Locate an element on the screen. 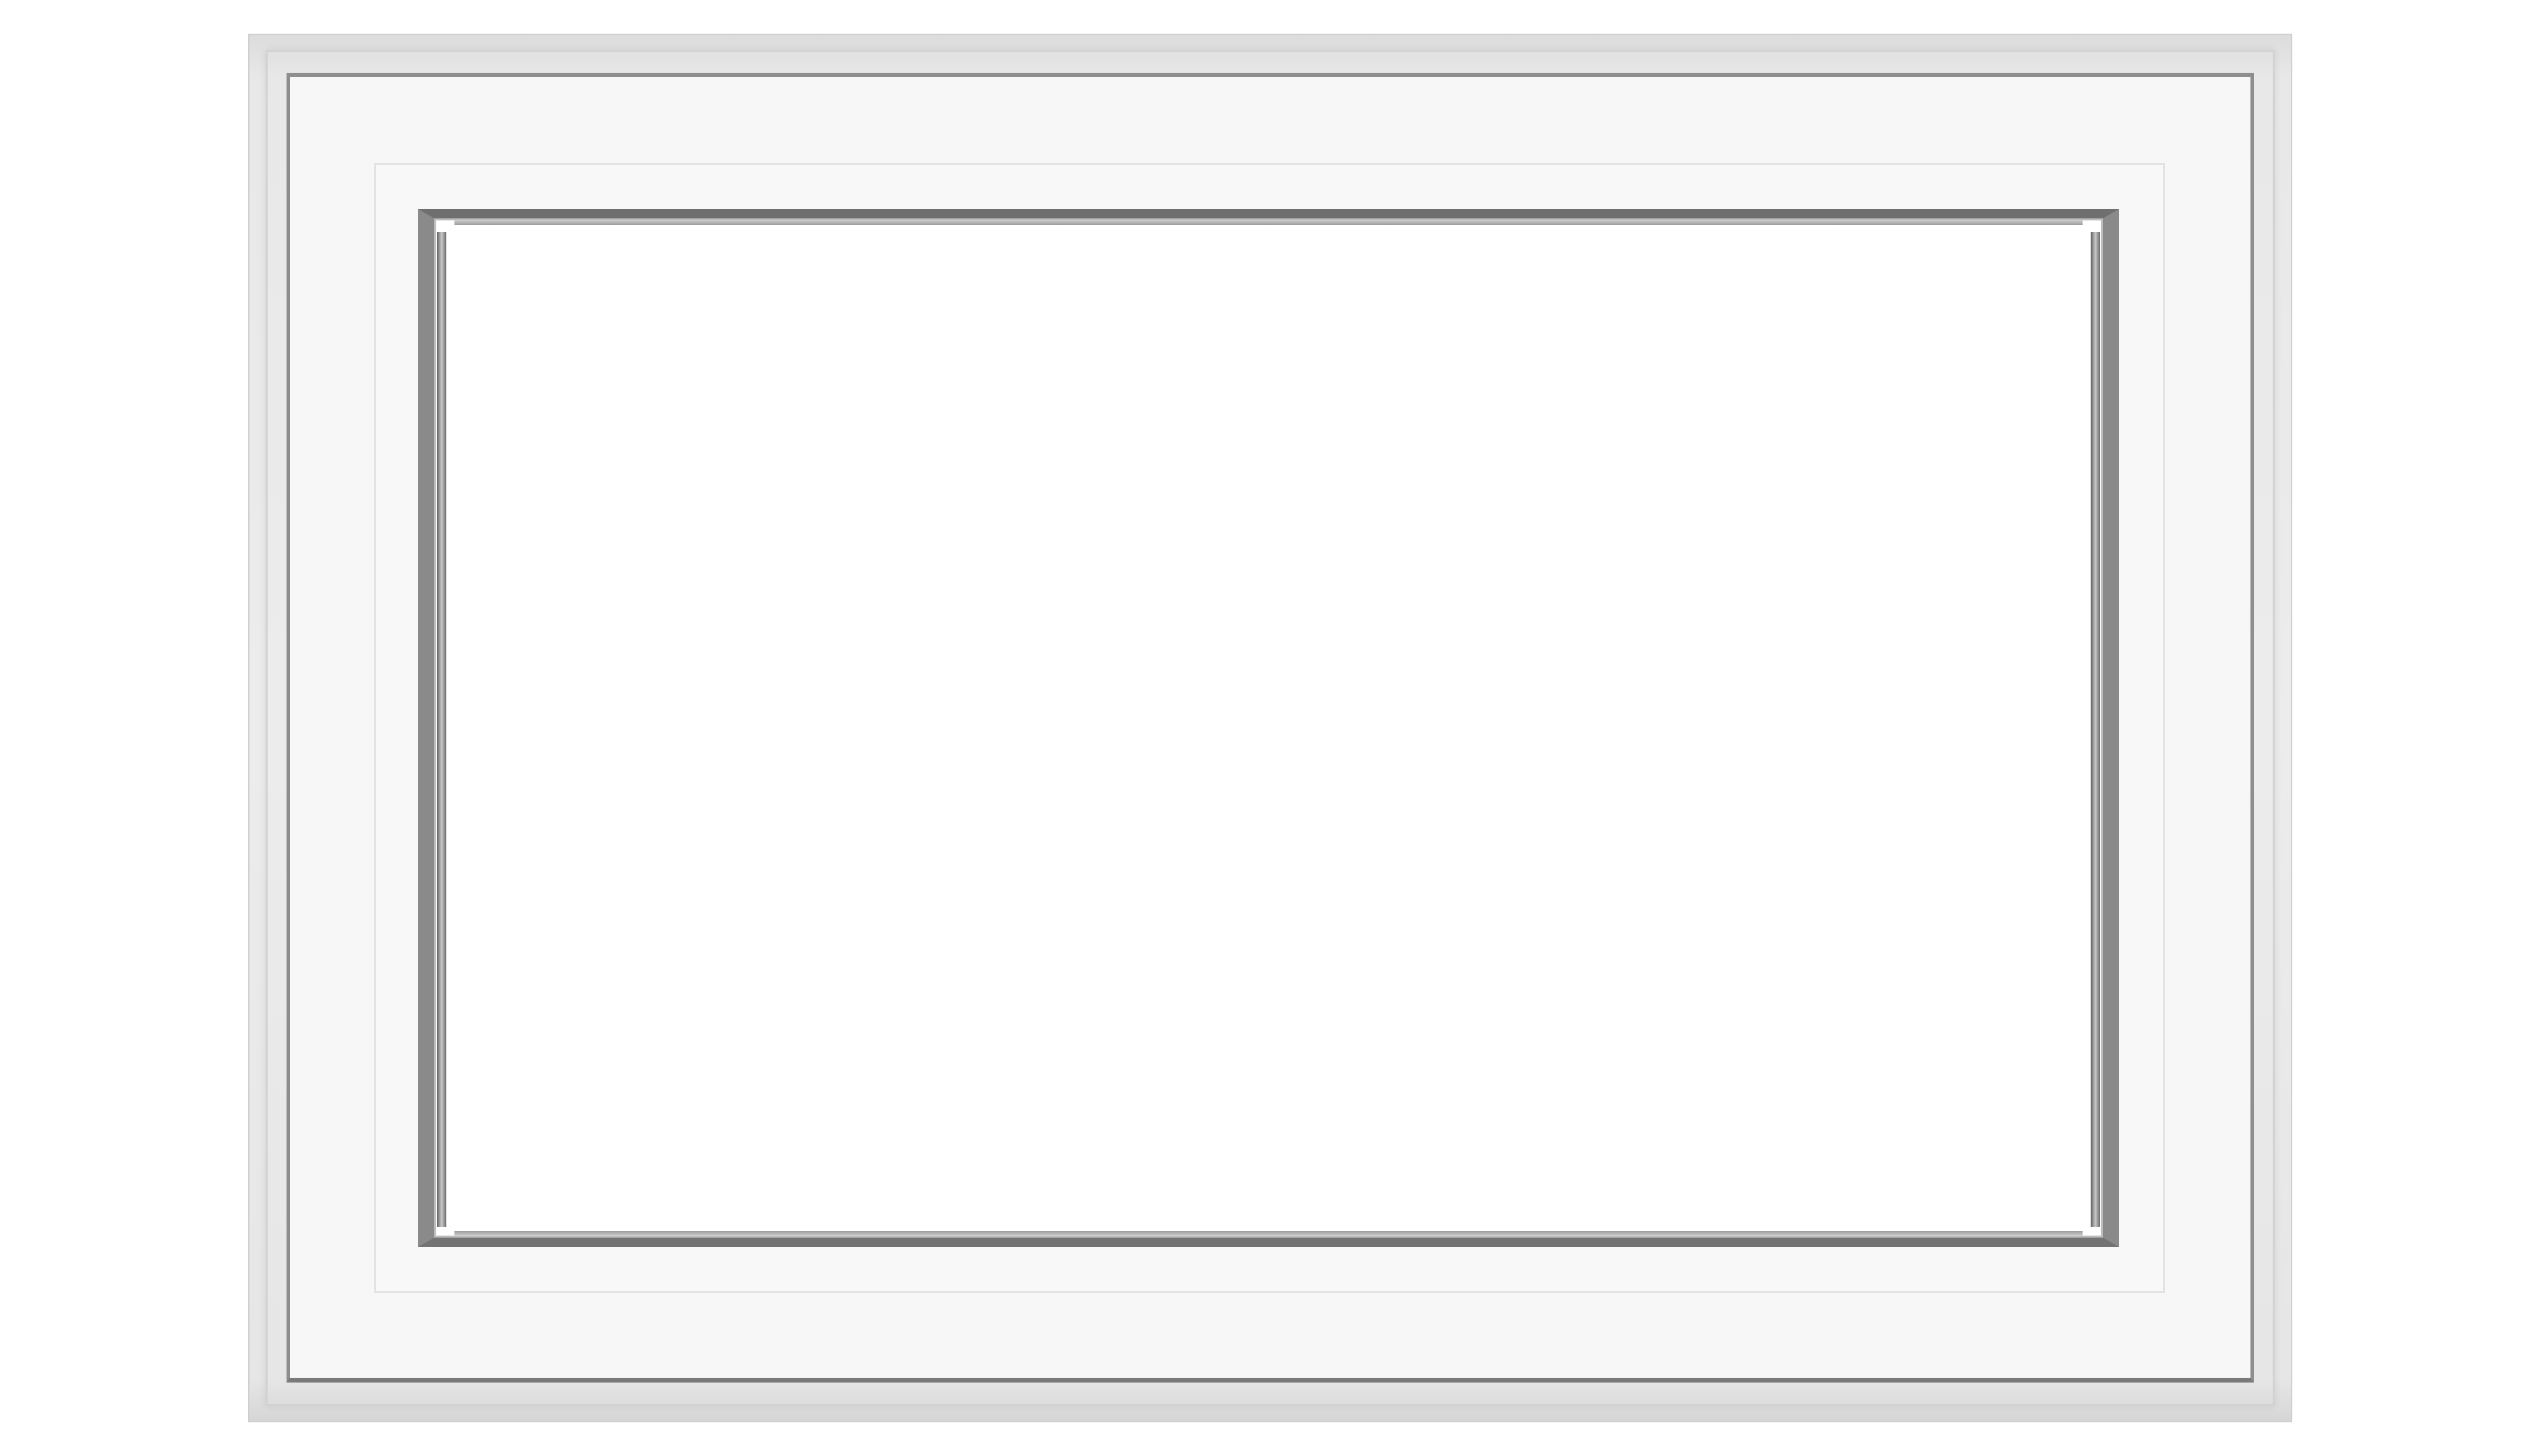 Image resolution: width=2537 pixels, height=1456 pixels. glazing-bead-bottom is located at coordinates (1268, 1233).